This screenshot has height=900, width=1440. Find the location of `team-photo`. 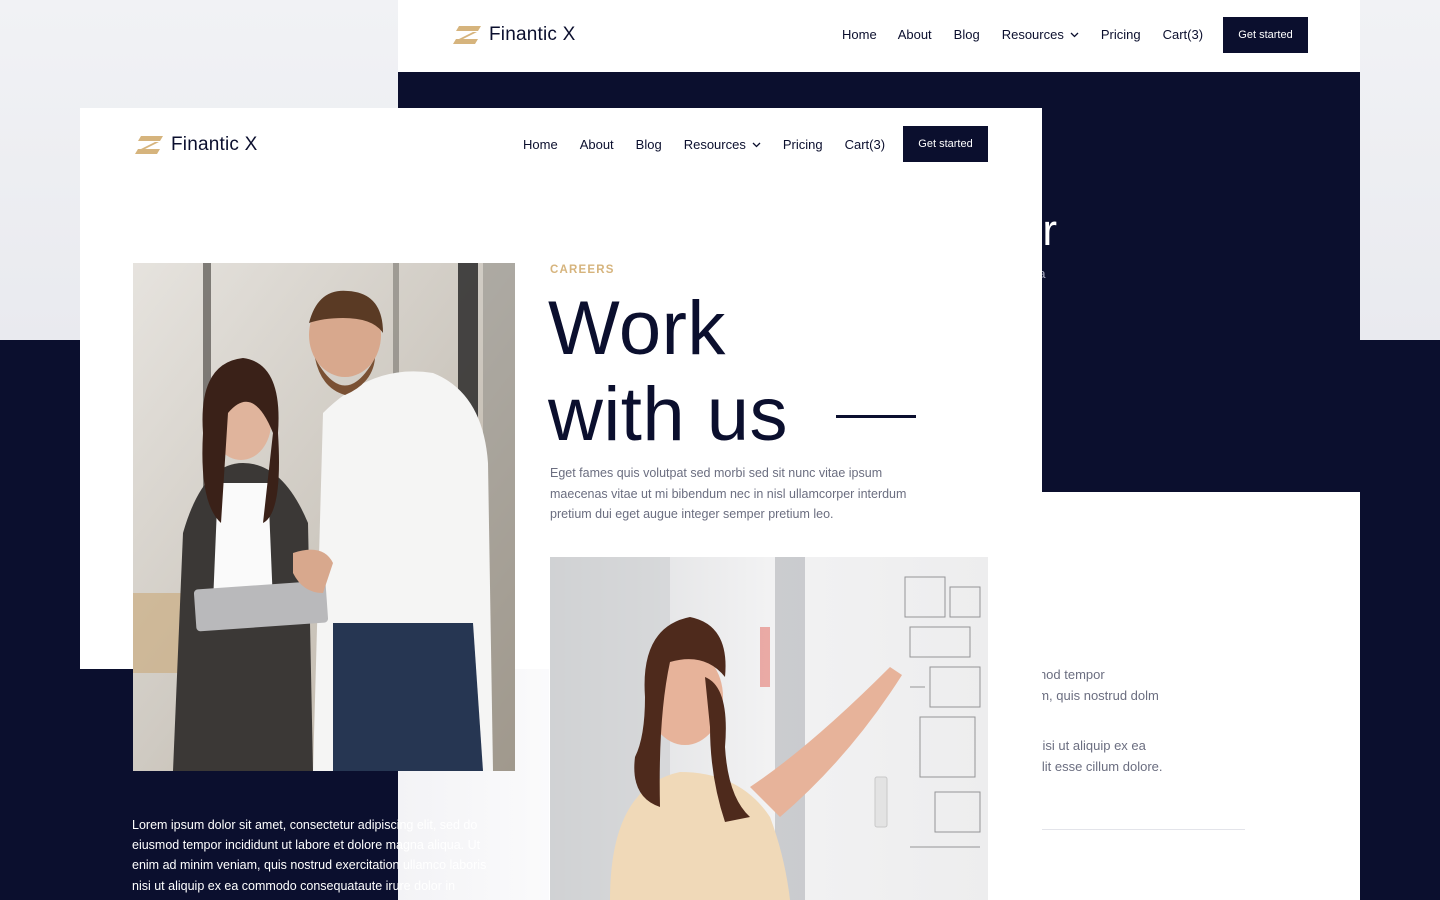

team-photo is located at coordinates (324, 517).